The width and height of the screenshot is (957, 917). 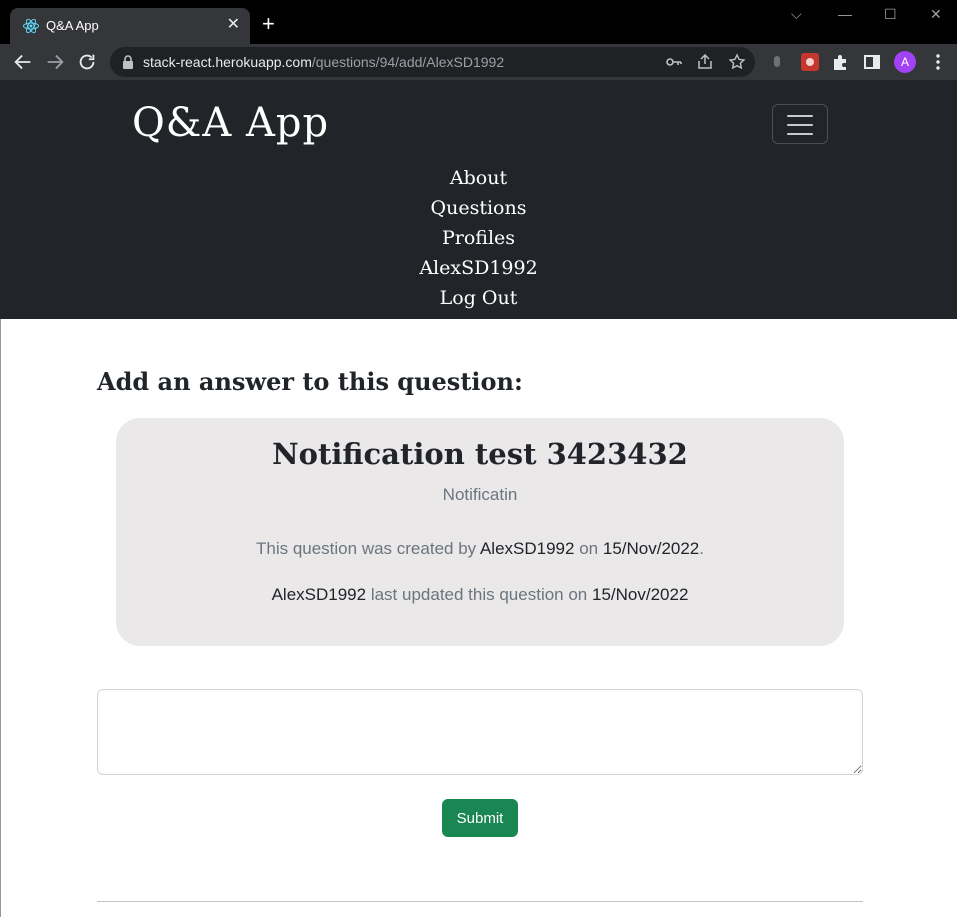 I want to click on question-title: Notification test 3423432, so click(x=480, y=454).